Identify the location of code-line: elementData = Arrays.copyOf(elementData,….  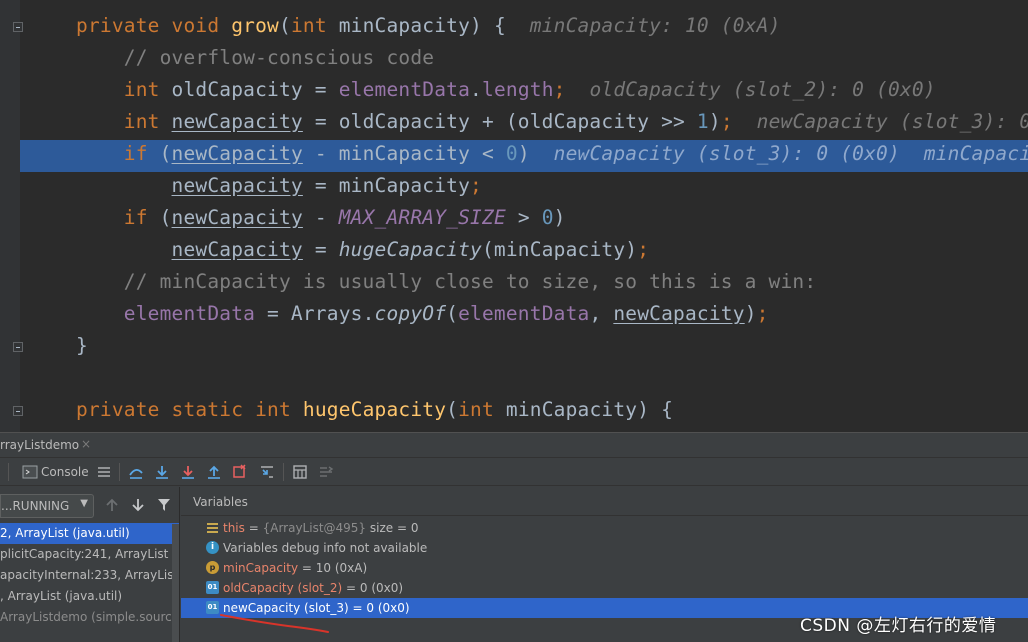
(422, 314).